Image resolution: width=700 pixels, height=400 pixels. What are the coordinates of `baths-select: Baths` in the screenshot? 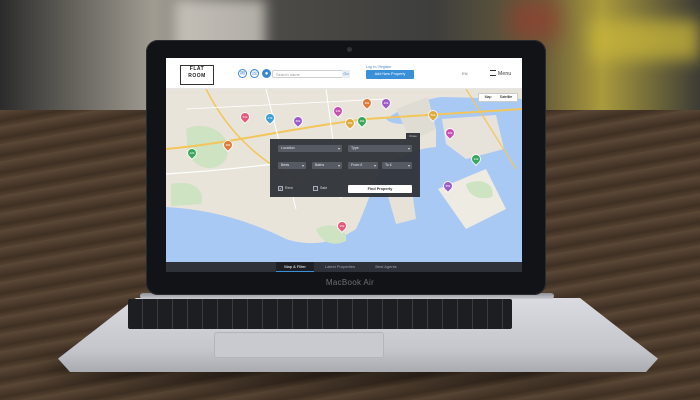 It's located at (327, 165).